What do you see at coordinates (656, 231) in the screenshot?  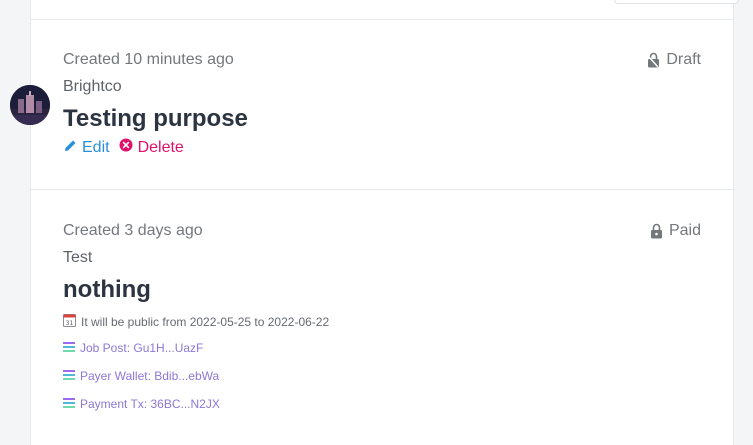 I see `lock-icon` at bounding box center [656, 231].